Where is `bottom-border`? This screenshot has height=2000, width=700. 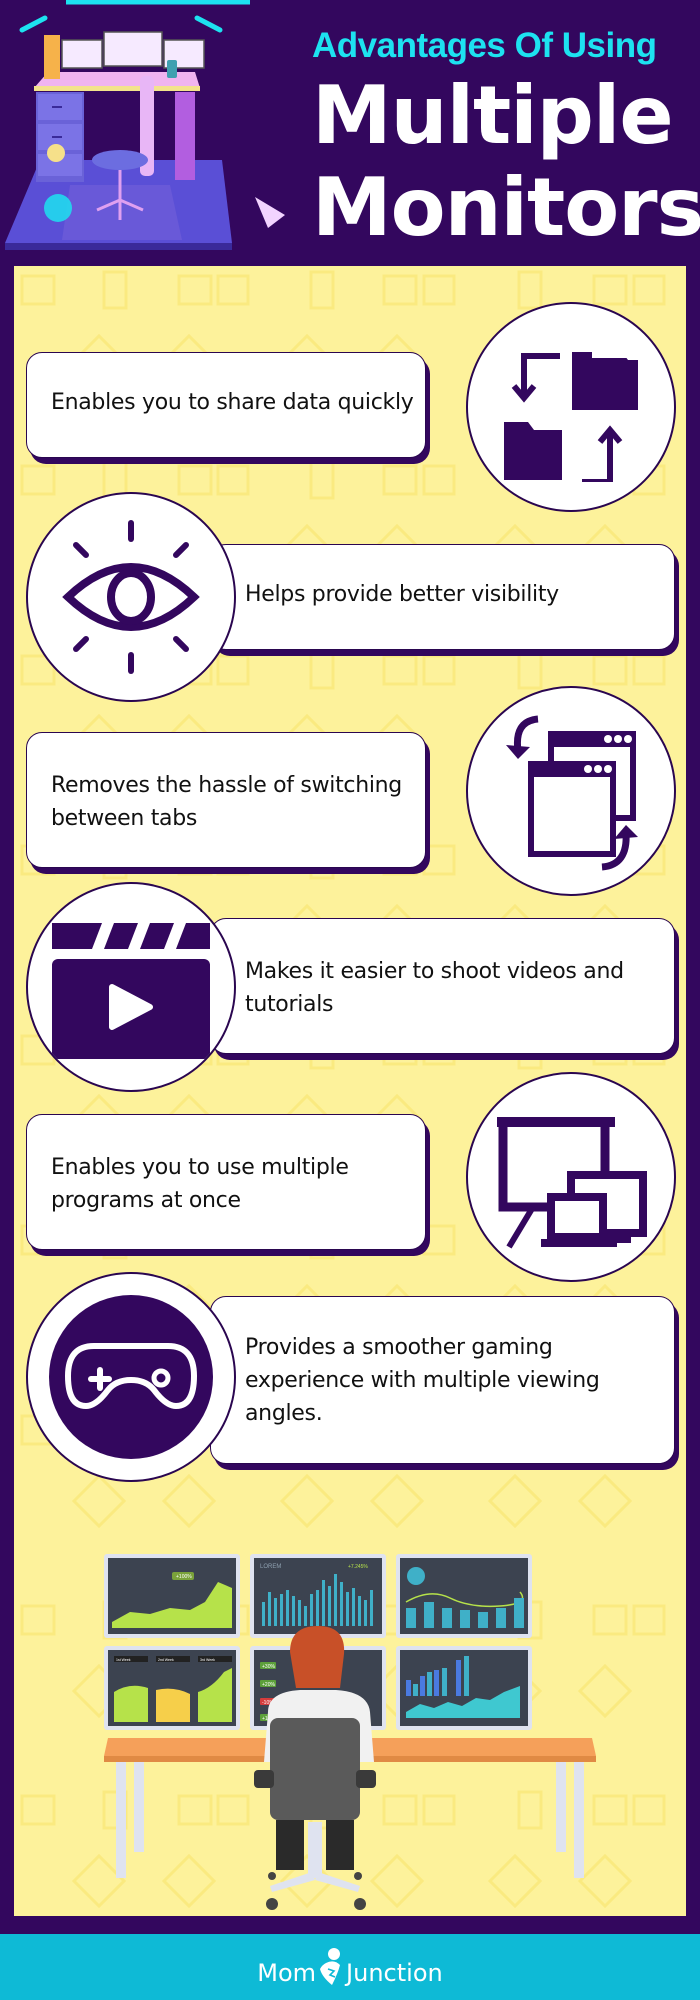
bottom-border is located at coordinates (350, 1925).